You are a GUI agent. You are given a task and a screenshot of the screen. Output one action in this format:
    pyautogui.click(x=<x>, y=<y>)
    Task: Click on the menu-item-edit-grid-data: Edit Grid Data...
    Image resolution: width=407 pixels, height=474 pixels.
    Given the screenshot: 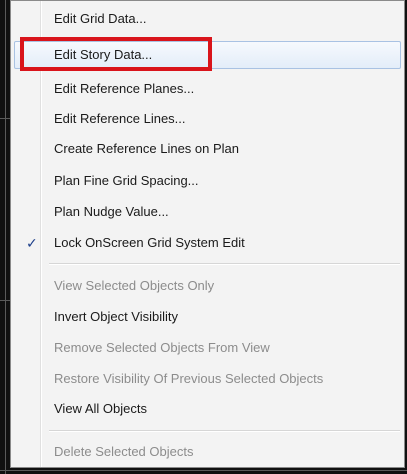 What is the action you would take?
    pyautogui.click(x=207, y=19)
    